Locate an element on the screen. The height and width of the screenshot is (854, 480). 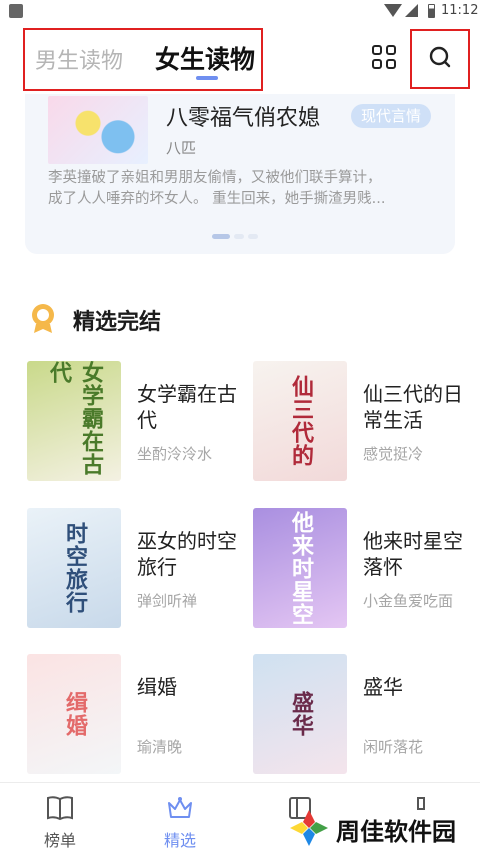
app-notification-icon is located at coordinates (16, 11).